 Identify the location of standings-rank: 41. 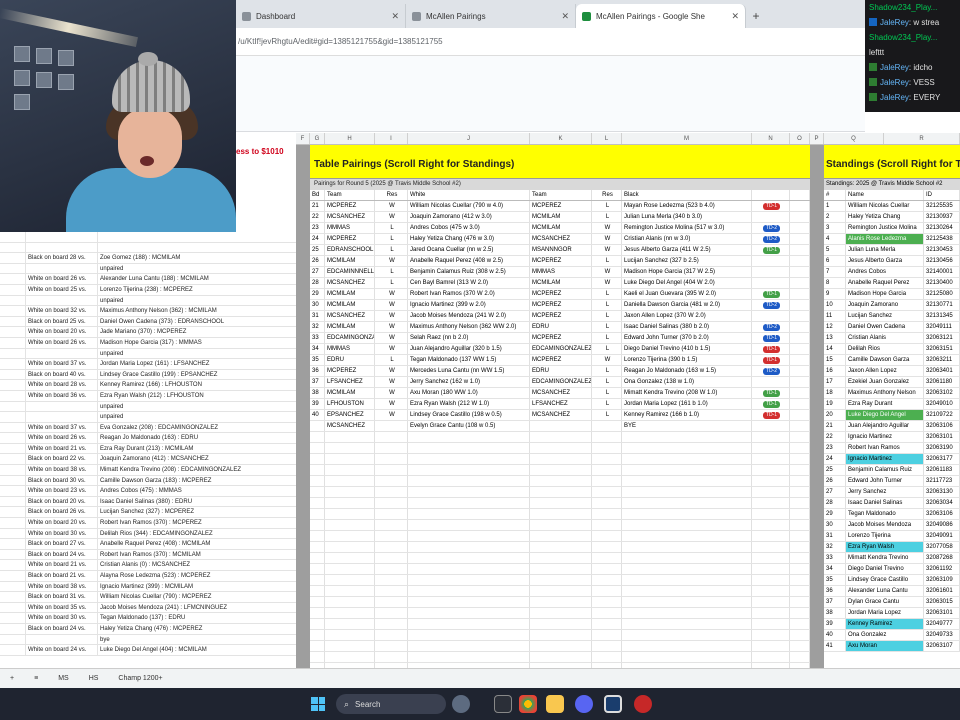
(835, 646).